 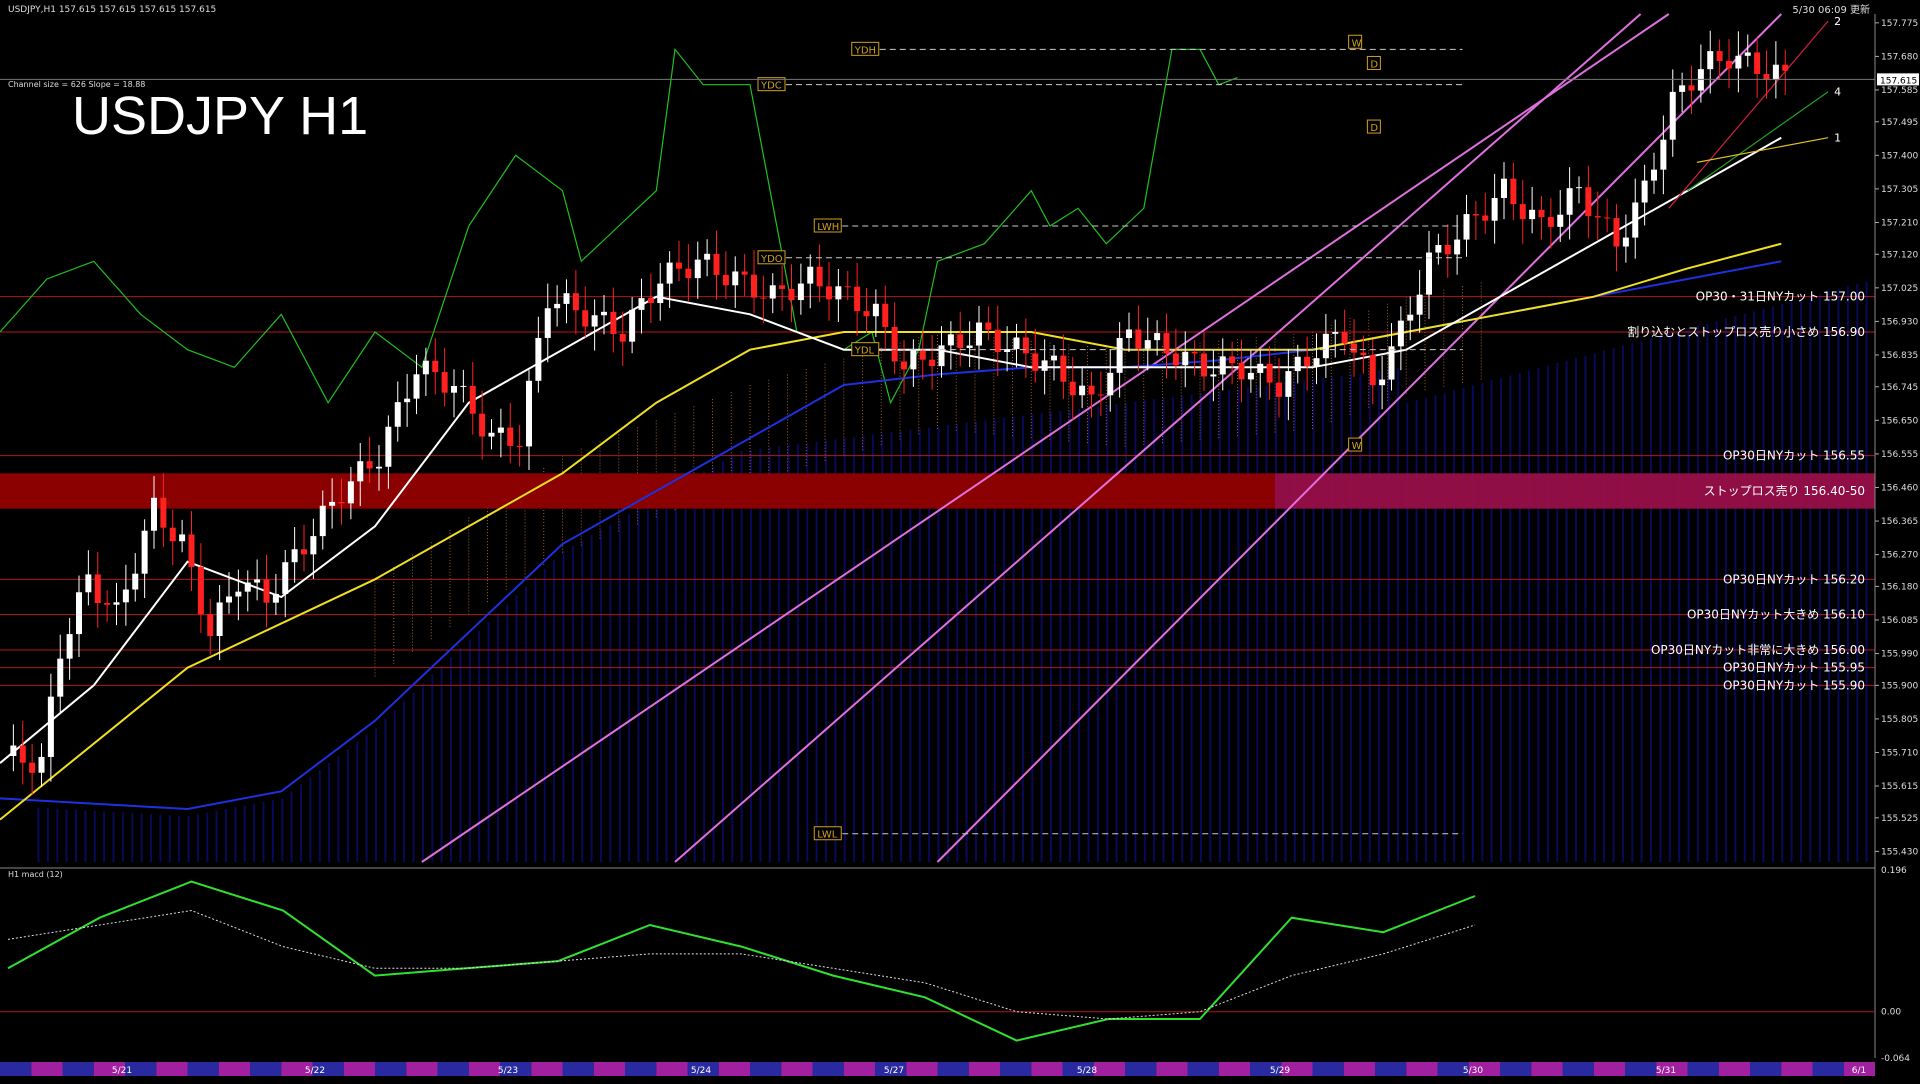 I want to click on level-label: OP30日NYカット大きめ 156.10, so click(x=1776, y=615).